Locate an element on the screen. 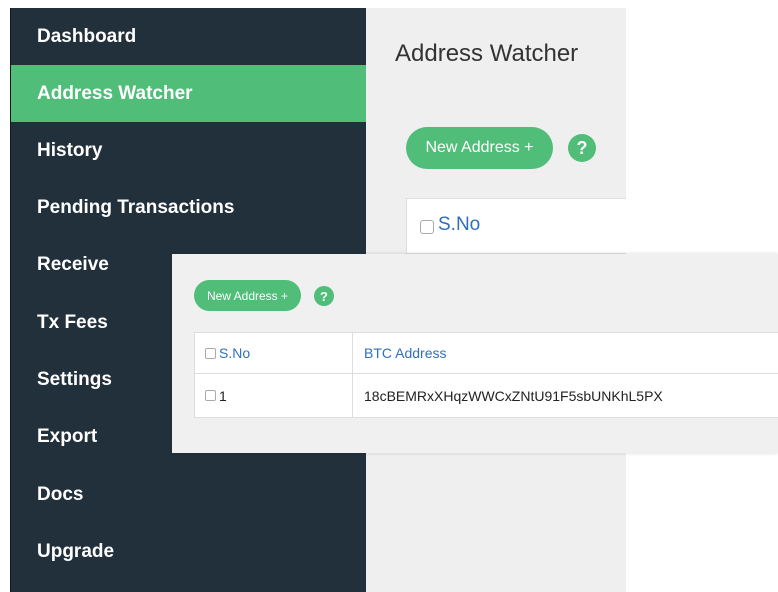 This screenshot has height=592, width=778. sidebar-item-dashboard: Dashboard is located at coordinates (189, 36).